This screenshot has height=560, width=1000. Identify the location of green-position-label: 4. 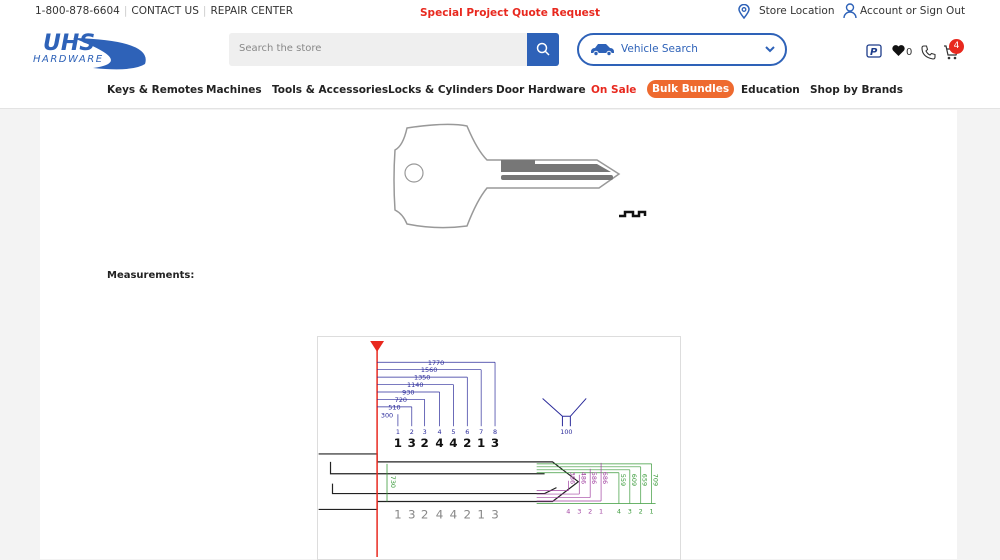
(619, 511).